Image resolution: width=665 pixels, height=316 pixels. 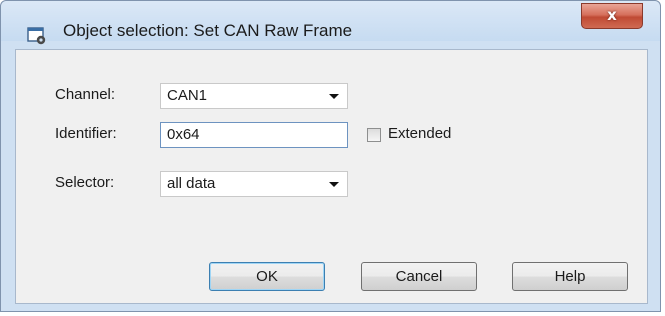 I want to click on help-button: Help, so click(x=570, y=276).